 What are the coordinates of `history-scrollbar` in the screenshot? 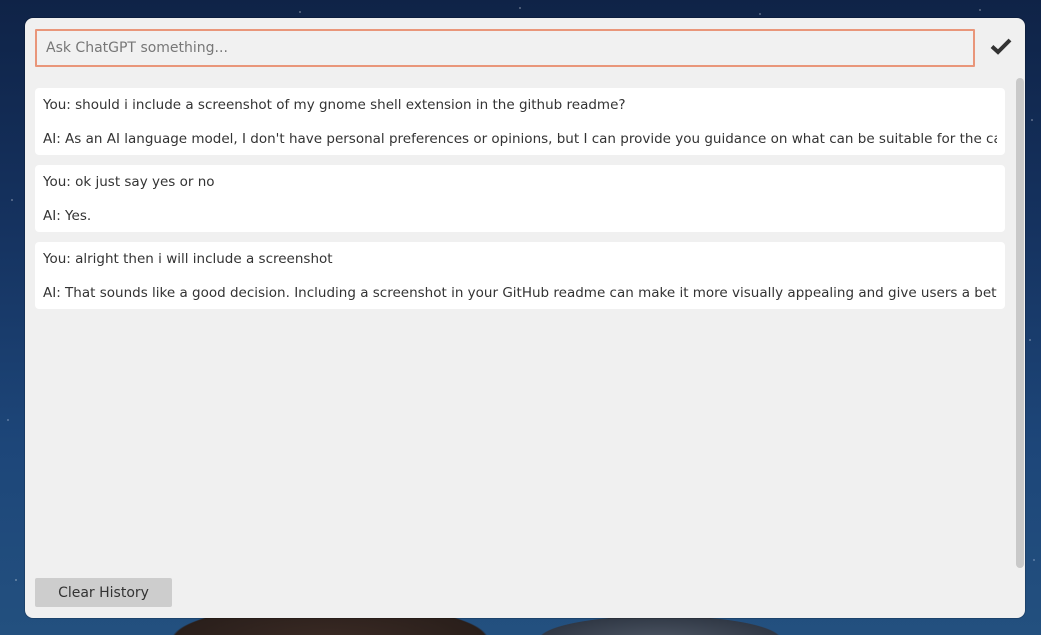 It's located at (1020, 323).